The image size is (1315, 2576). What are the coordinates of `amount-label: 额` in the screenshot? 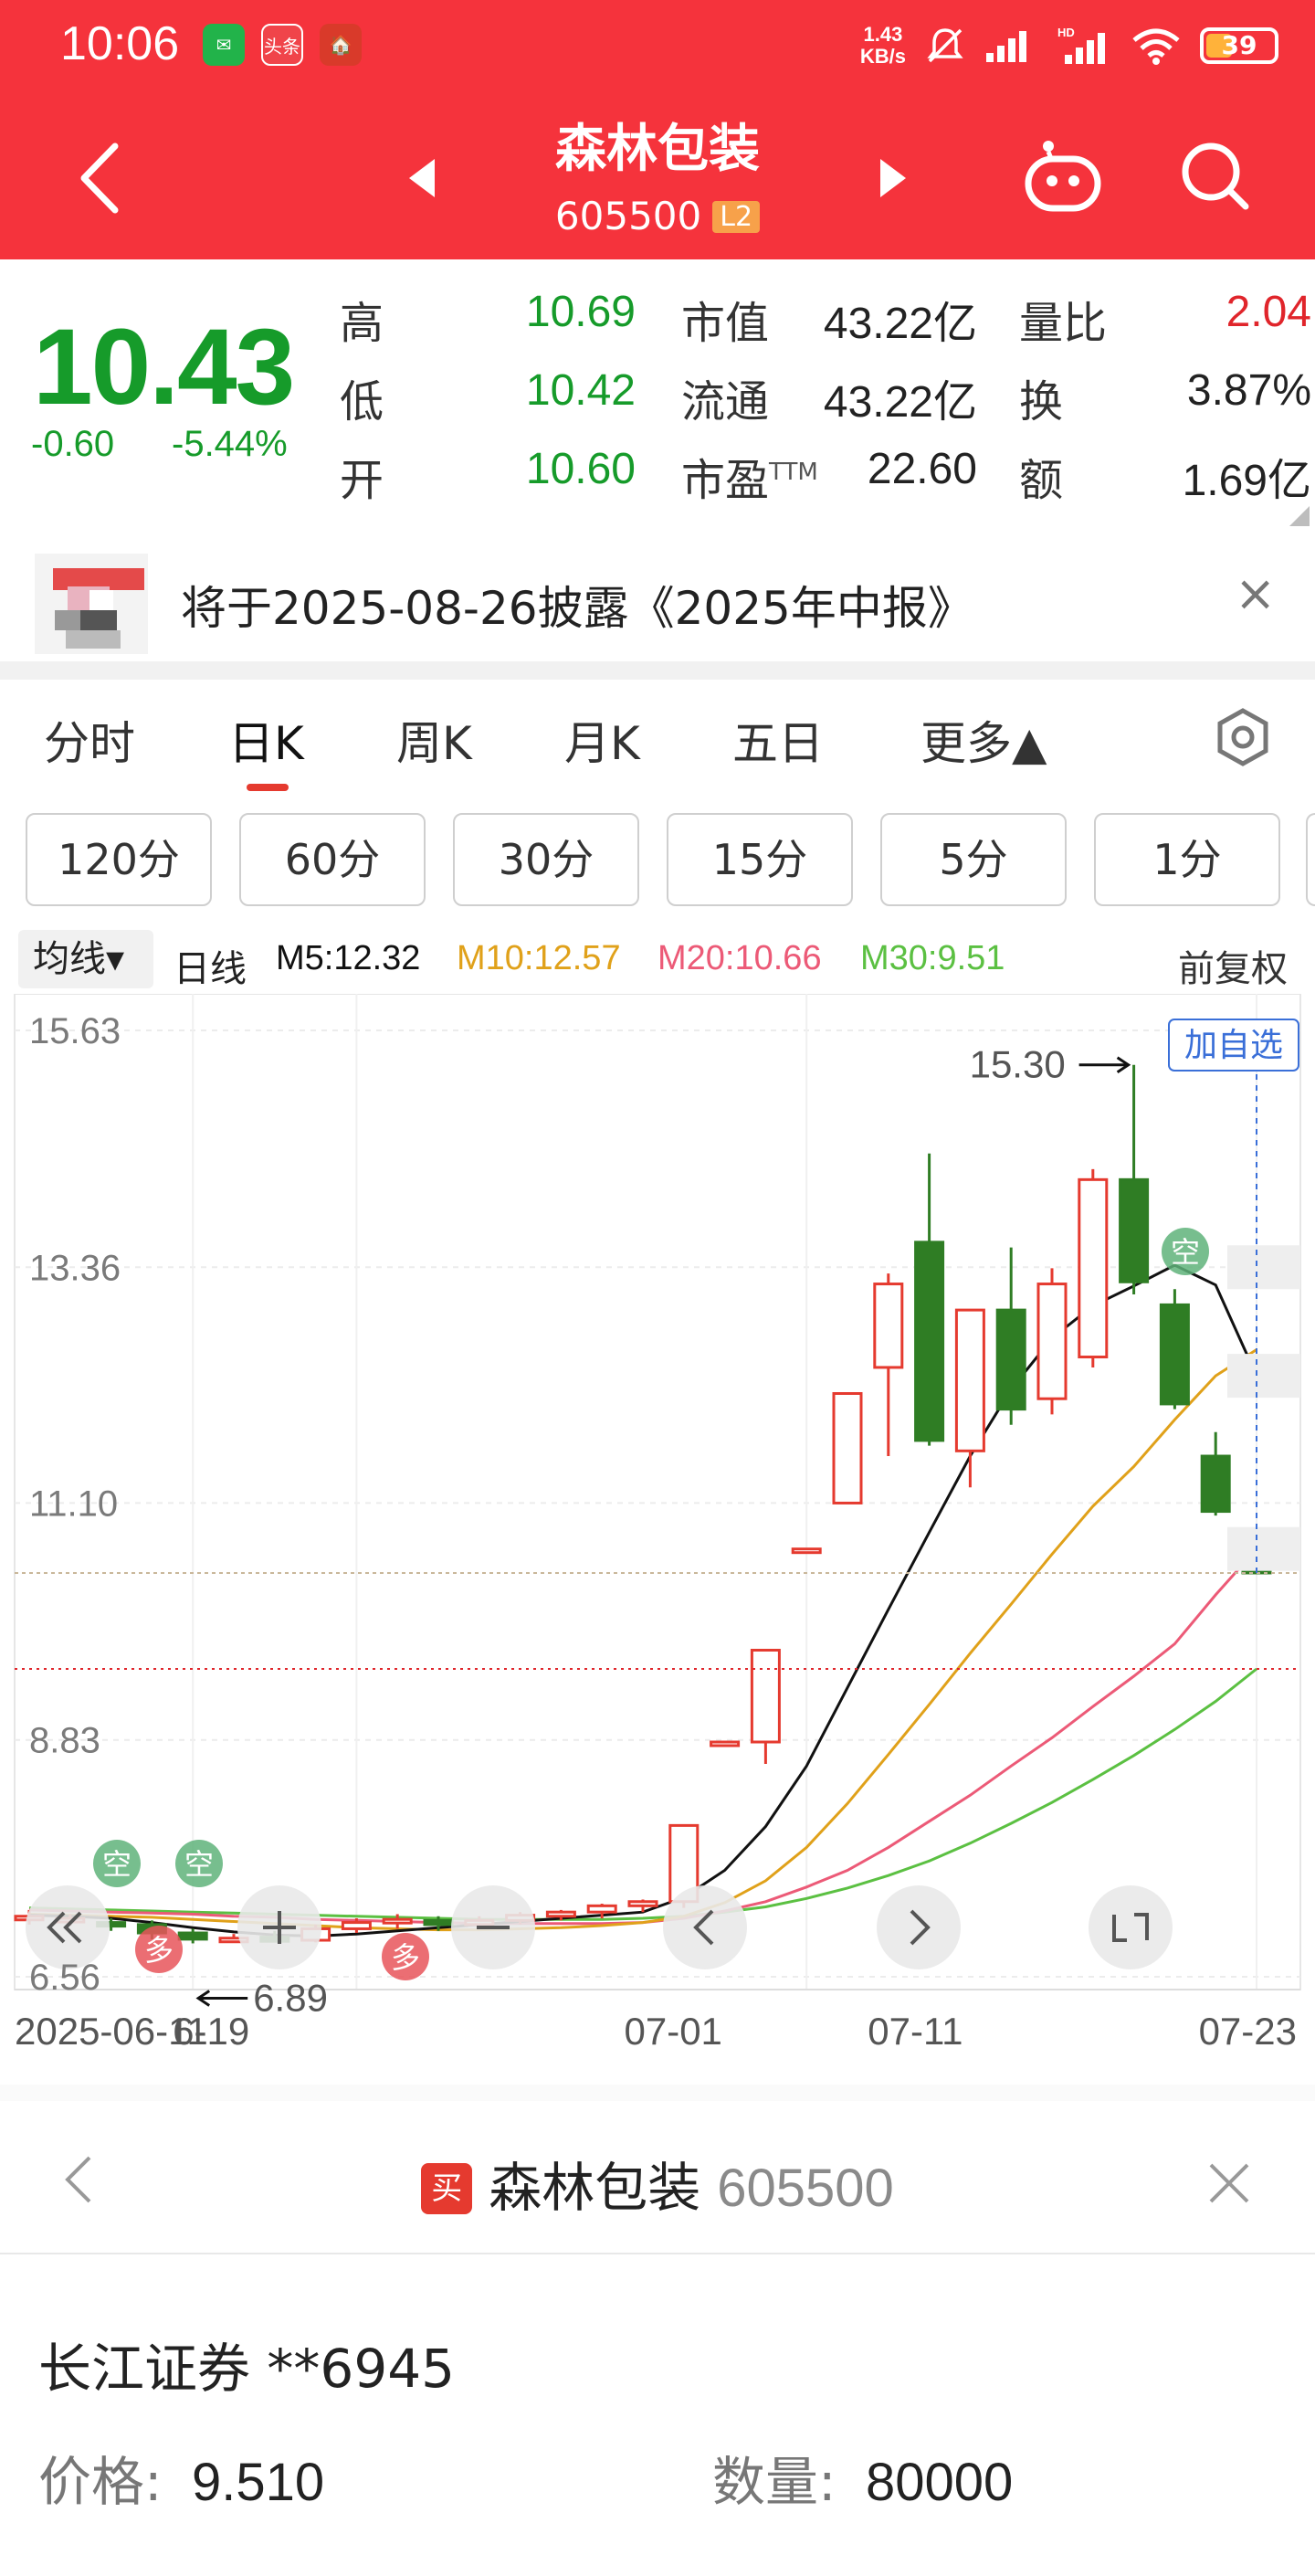 It's located at (1041, 481).